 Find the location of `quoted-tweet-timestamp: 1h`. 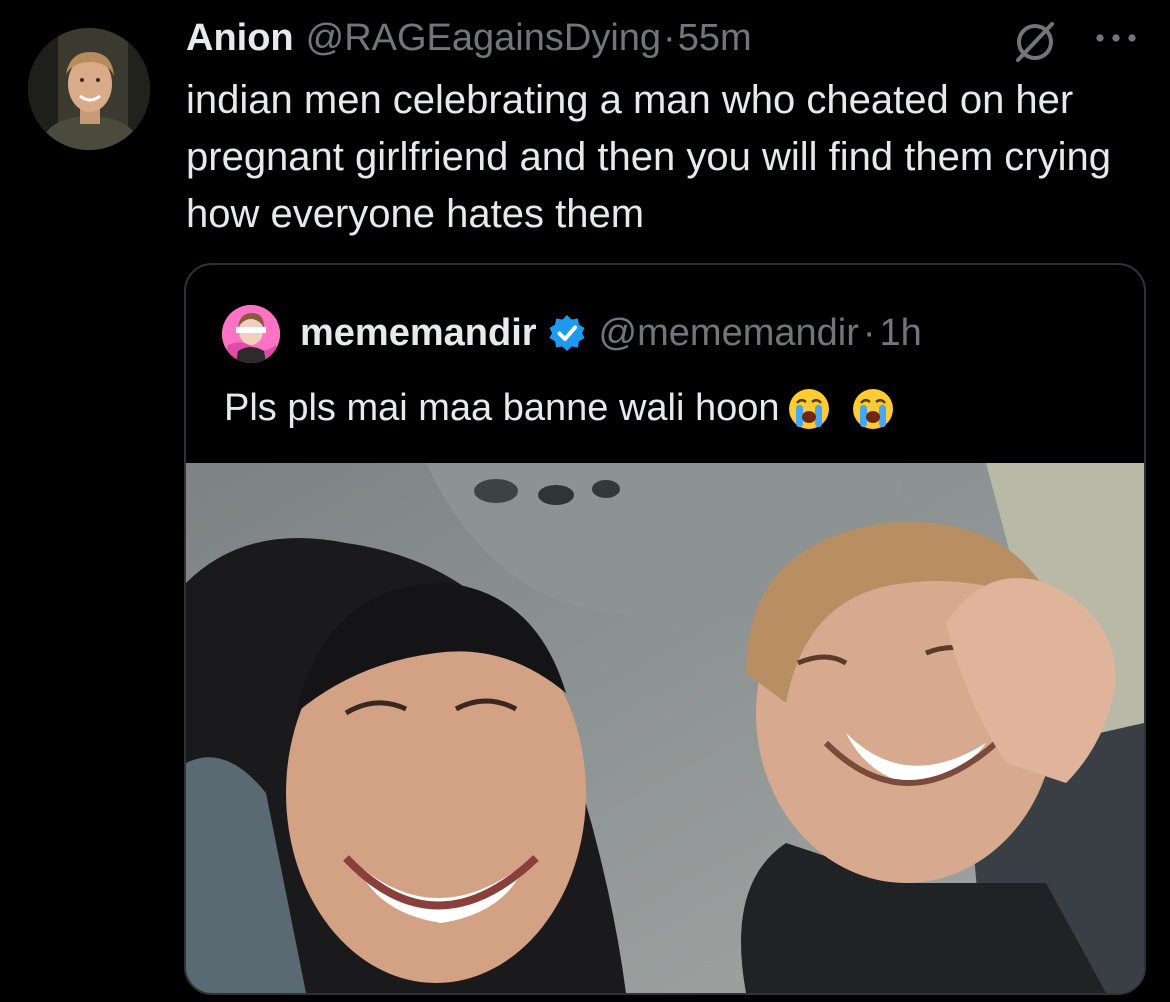

quoted-tweet-timestamp: 1h is located at coordinates (901, 333).